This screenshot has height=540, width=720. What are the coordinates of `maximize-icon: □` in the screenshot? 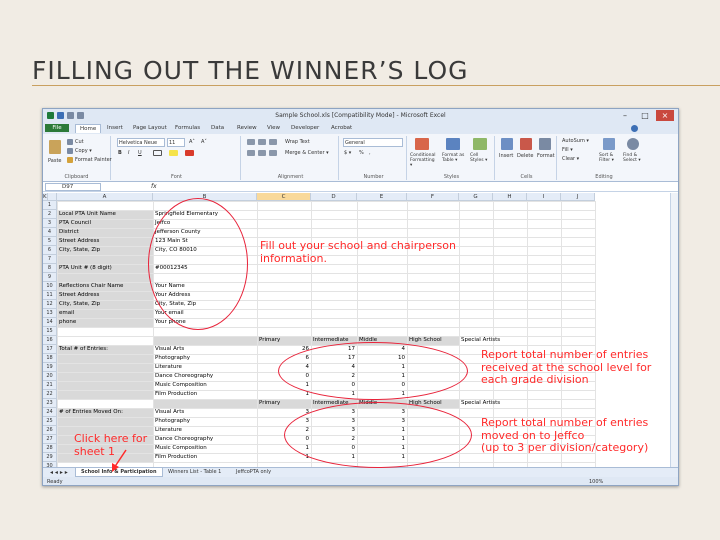 It's located at (645, 115).